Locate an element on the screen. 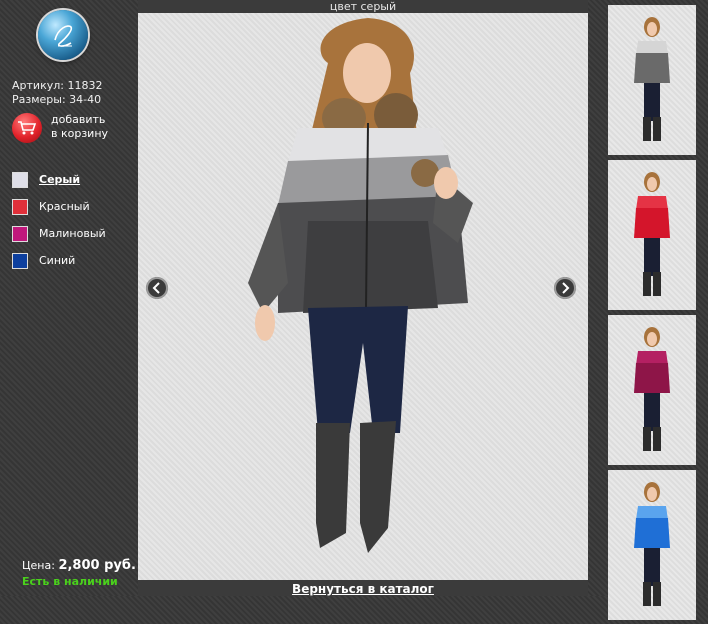 Image resolution: width=708 pixels, height=624 pixels. back-to-catalog-link: Вернуться в каталог is located at coordinates (363, 588).